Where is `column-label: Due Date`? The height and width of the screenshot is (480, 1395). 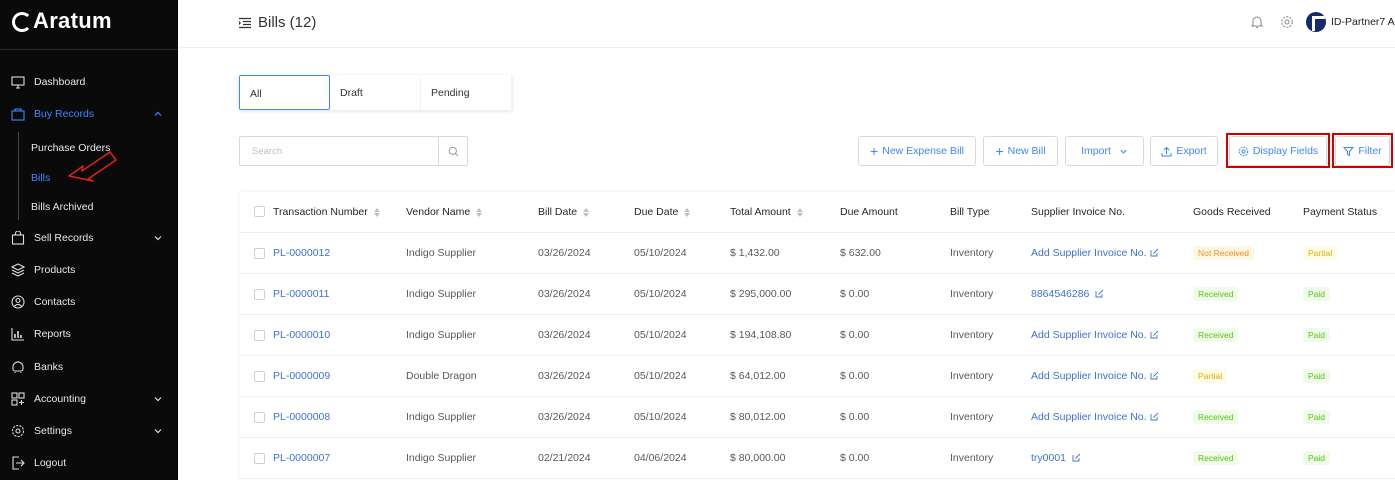
column-label: Due Date is located at coordinates (656, 212).